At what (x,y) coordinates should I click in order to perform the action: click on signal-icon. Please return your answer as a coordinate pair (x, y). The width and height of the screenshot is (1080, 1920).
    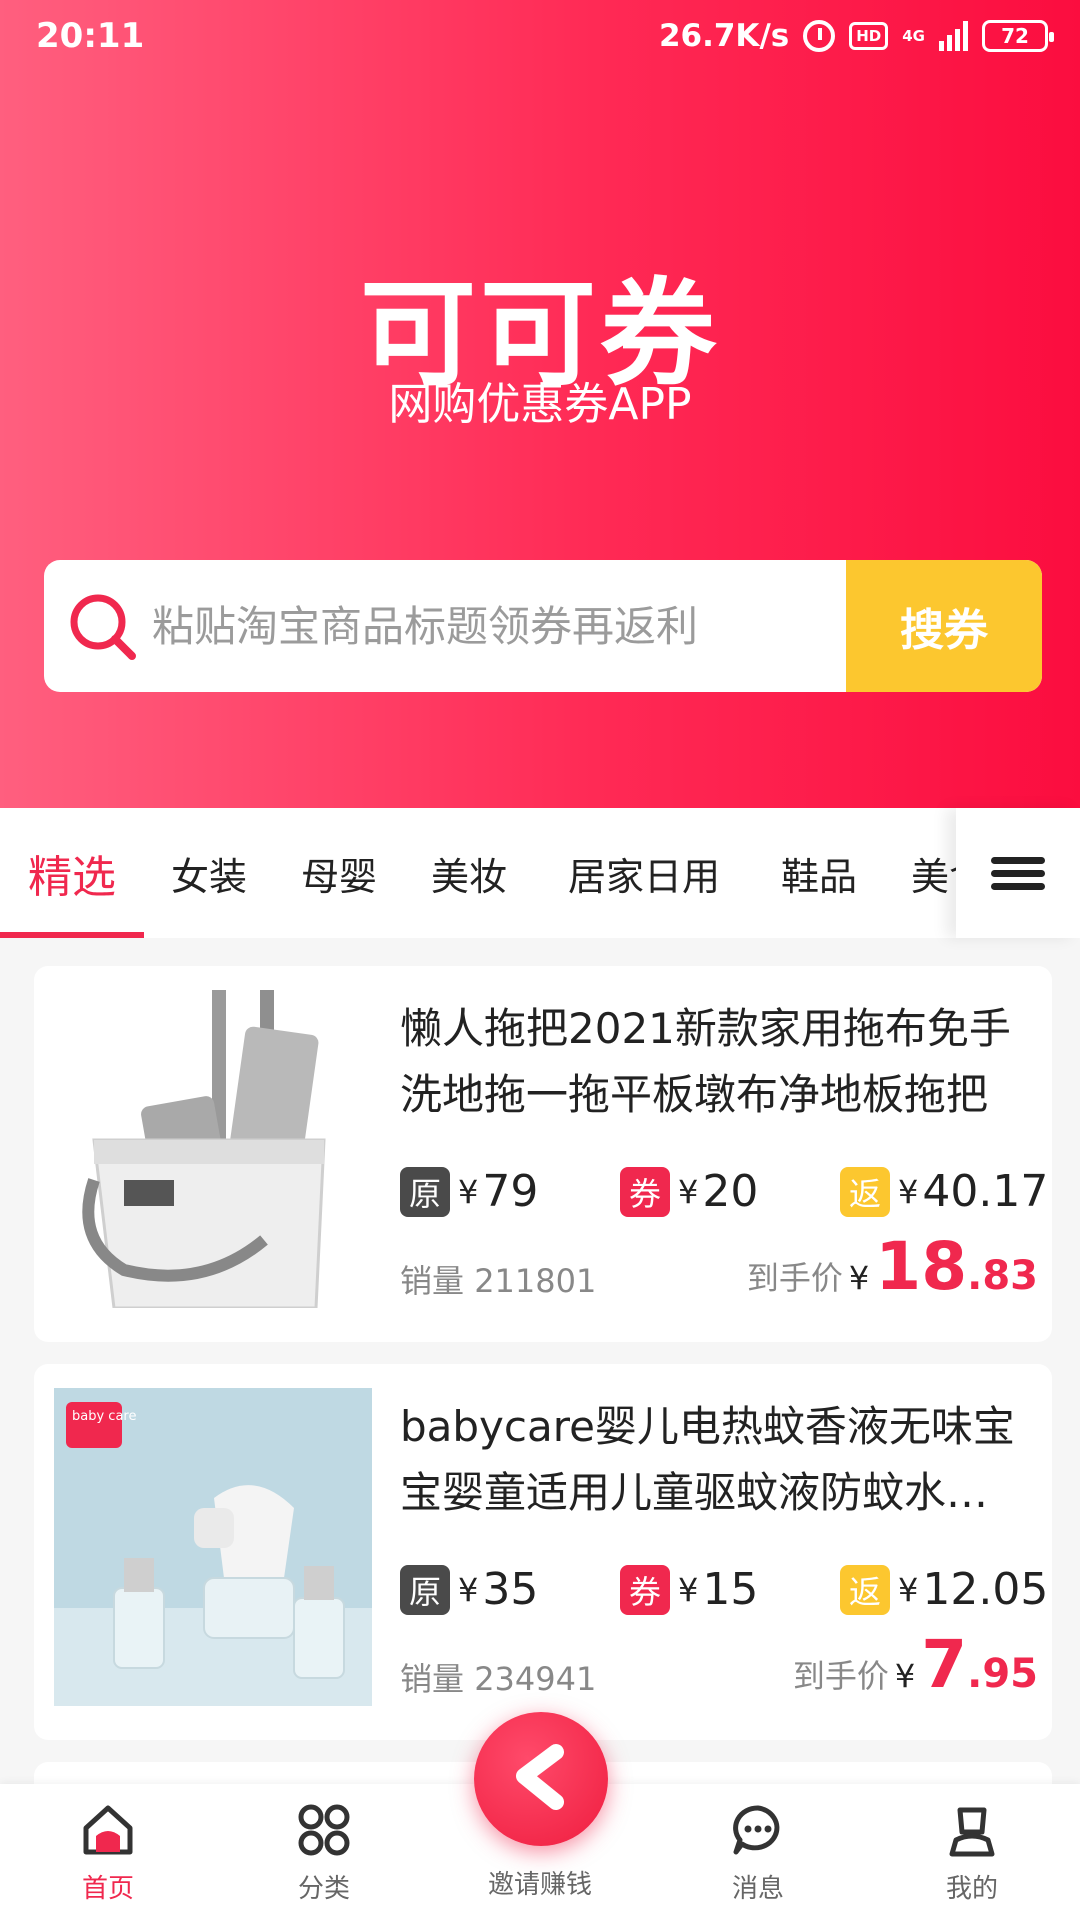
    Looking at the image, I should click on (953, 36).